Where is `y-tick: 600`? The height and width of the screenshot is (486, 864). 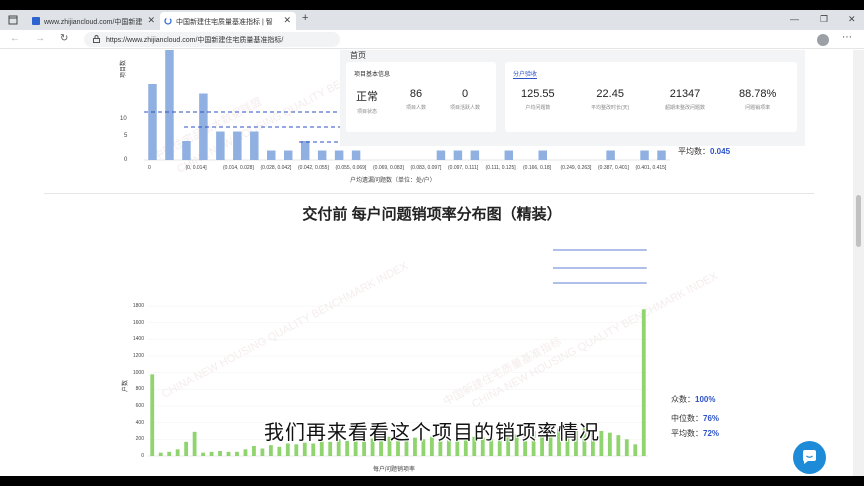
y-tick: 600 is located at coordinates (139, 406).